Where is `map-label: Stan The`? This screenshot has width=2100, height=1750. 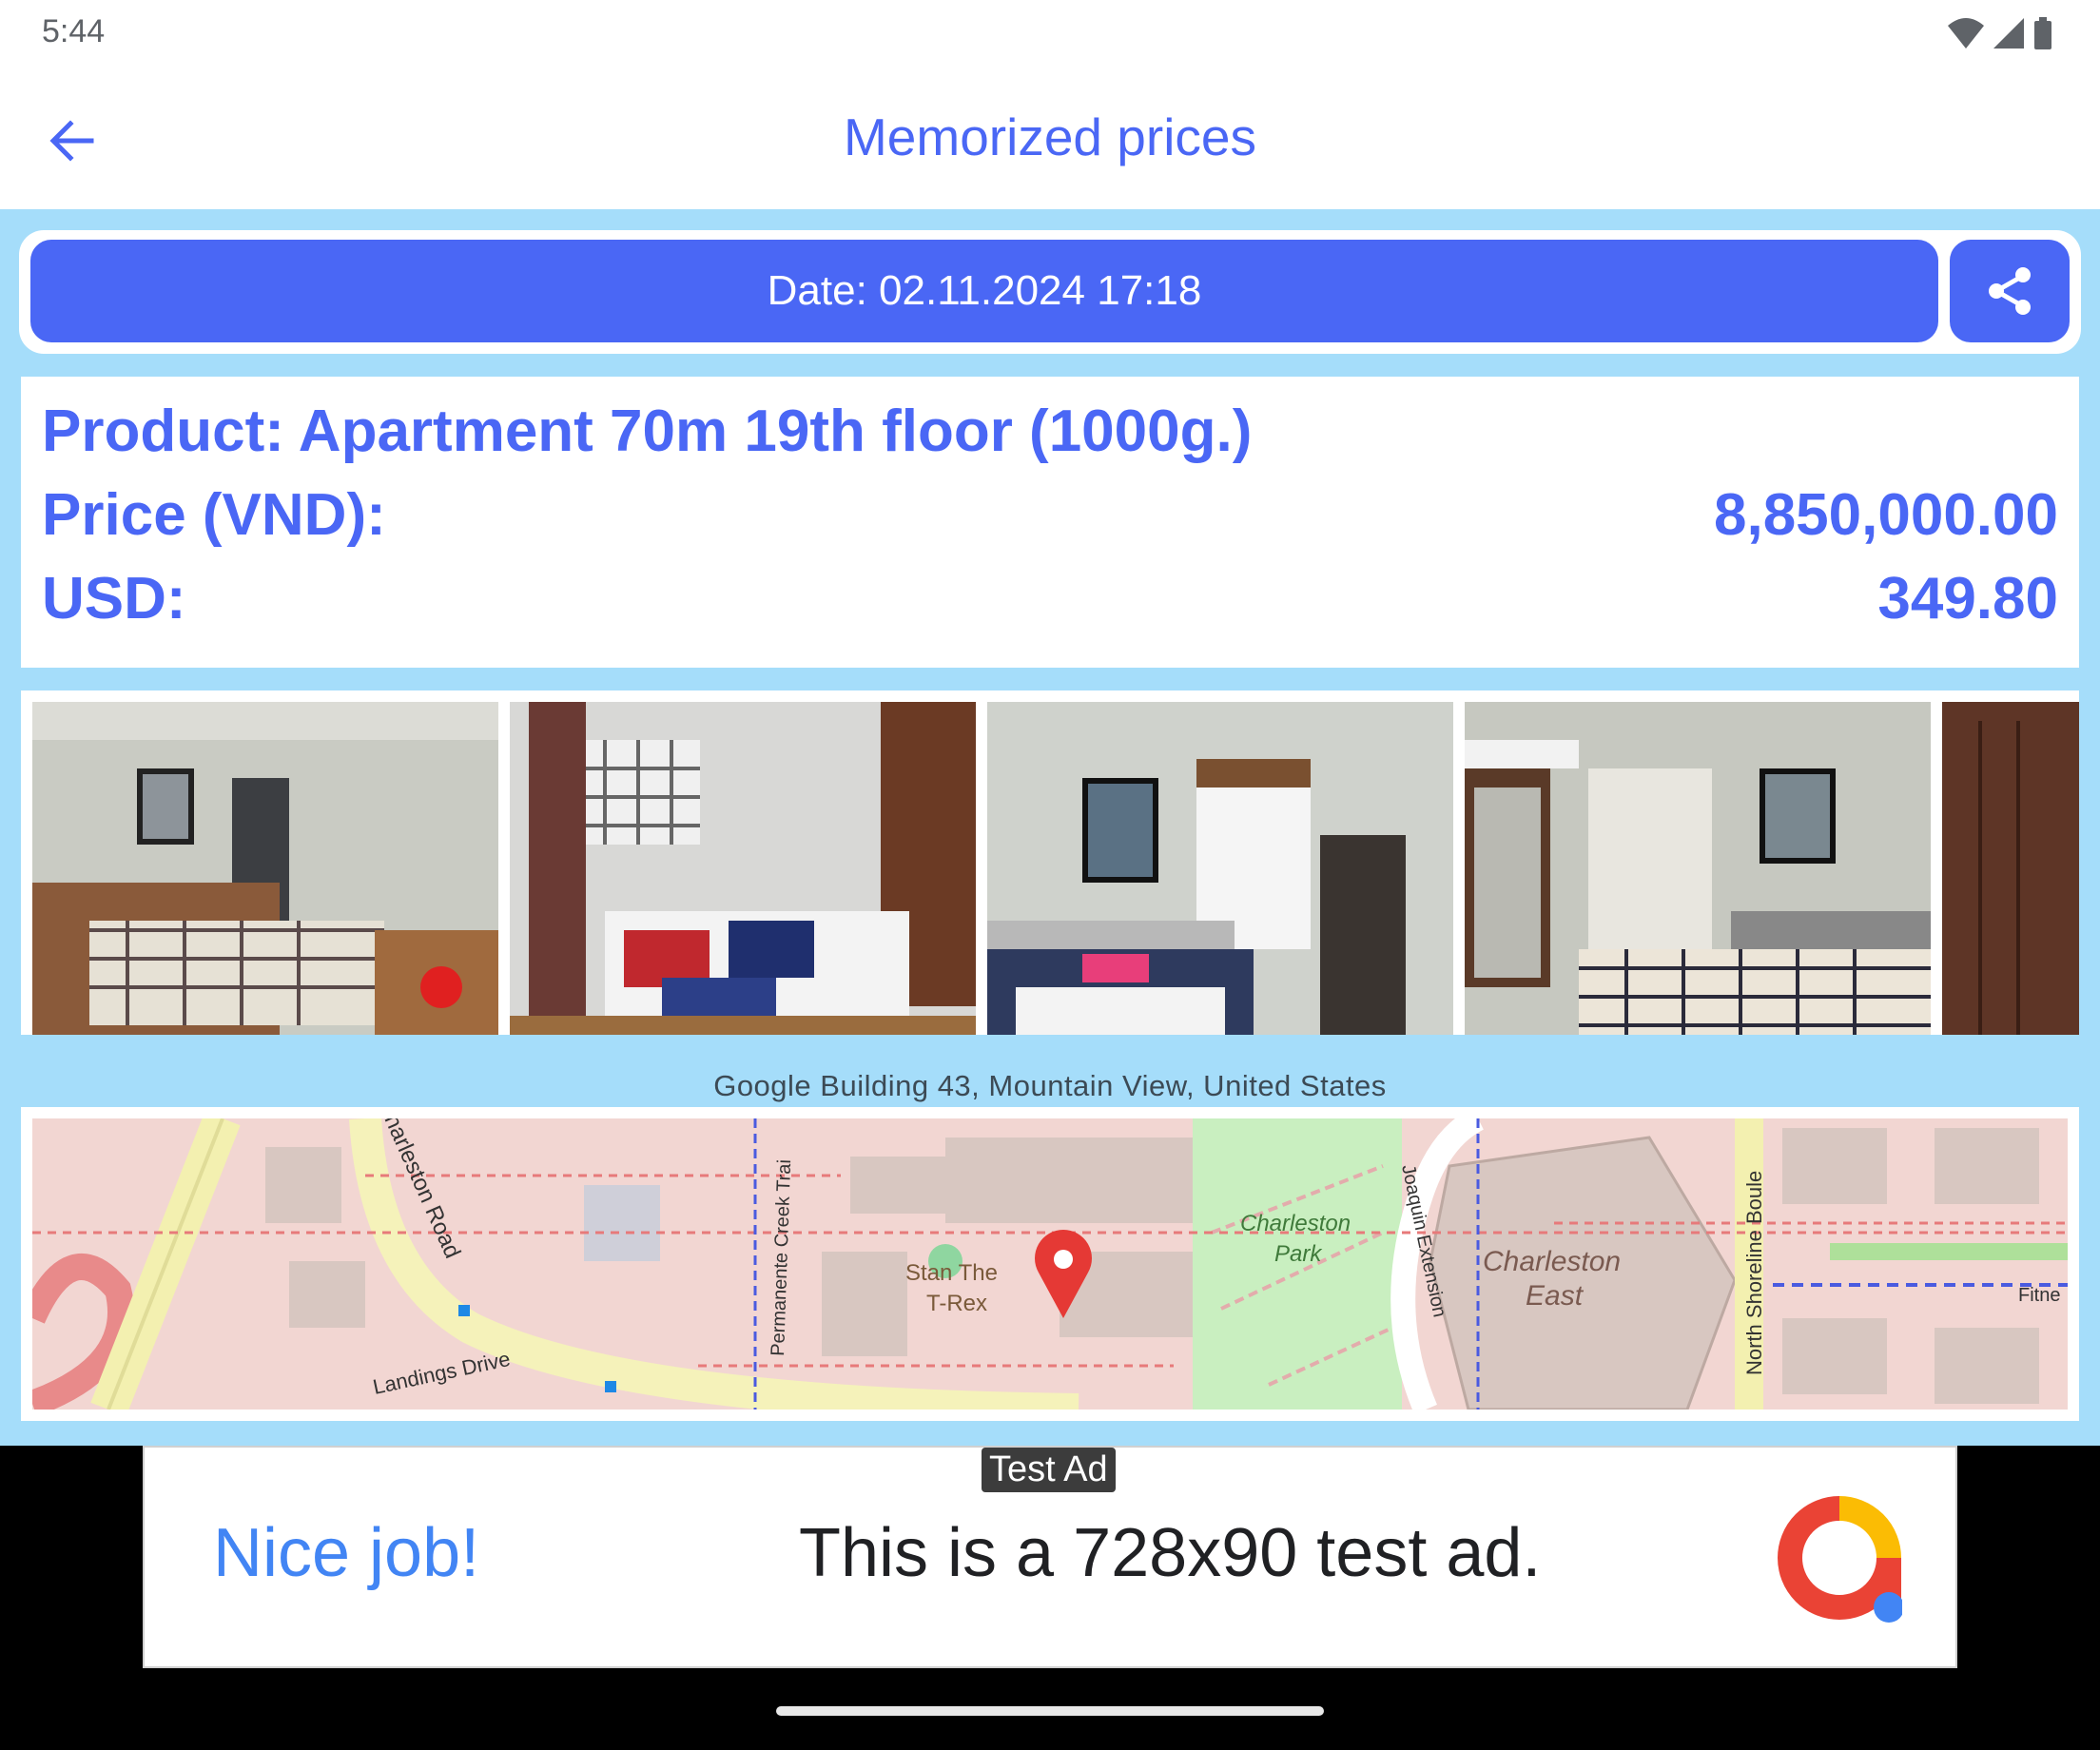 map-label: Stan The is located at coordinates (951, 1273).